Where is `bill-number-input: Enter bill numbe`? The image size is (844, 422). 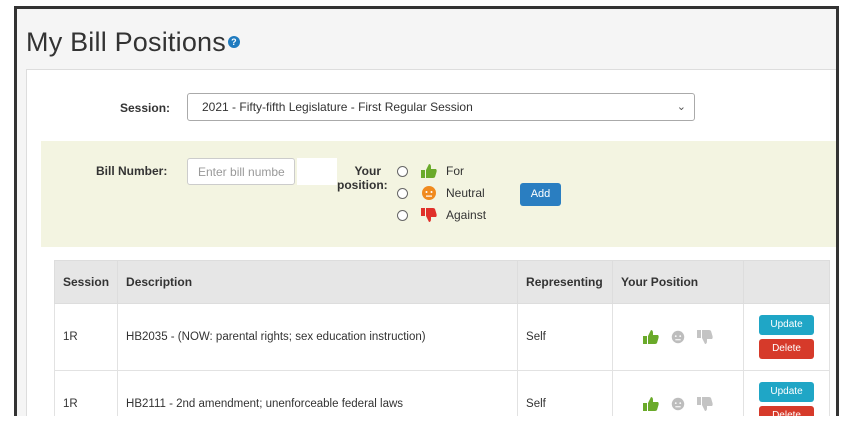
bill-number-input: Enter bill numbe is located at coordinates (241, 171).